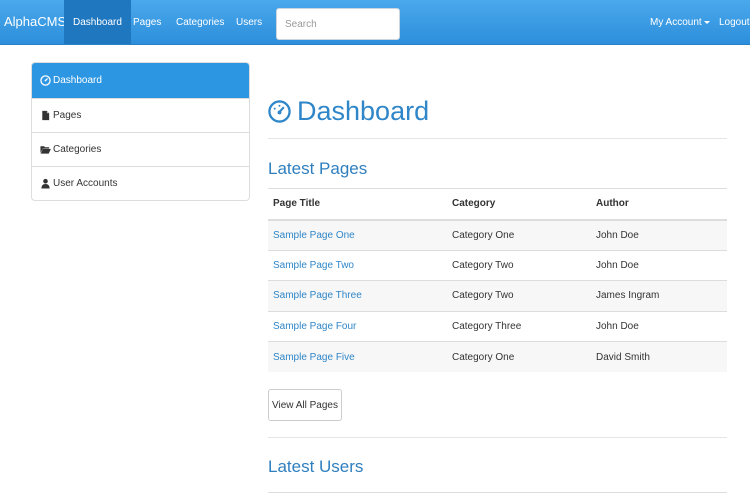 The height and width of the screenshot is (502, 750). What do you see at coordinates (357, 204) in the screenshot?
I see `column-header-page-title: Page Title` at bounding box center [357, 204].